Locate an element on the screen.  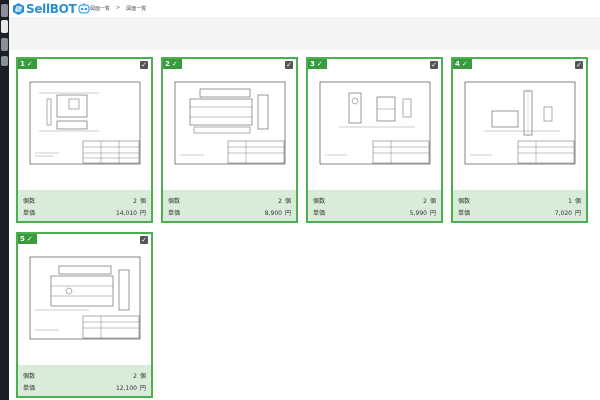
left-sidebar is located at coordinates (4, 200).